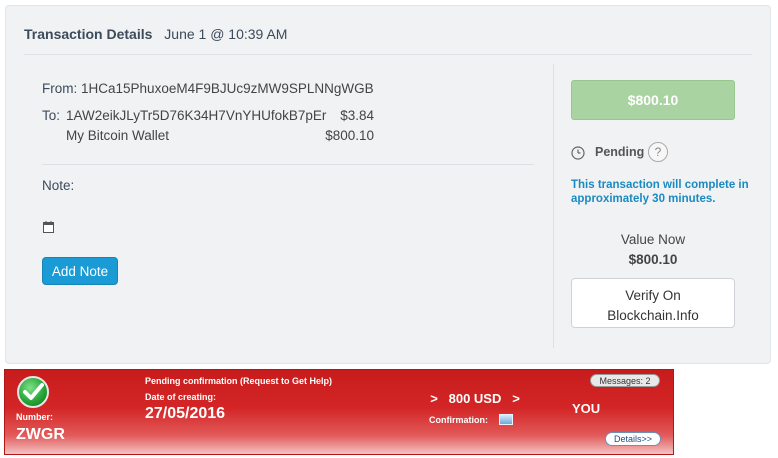  Describe the element at coordinates (196, 115) in the screenshot. I see `recipient-address: 1AW2eikJLyTr5D76K34H7VnYHUfokB7pEr` at that location.